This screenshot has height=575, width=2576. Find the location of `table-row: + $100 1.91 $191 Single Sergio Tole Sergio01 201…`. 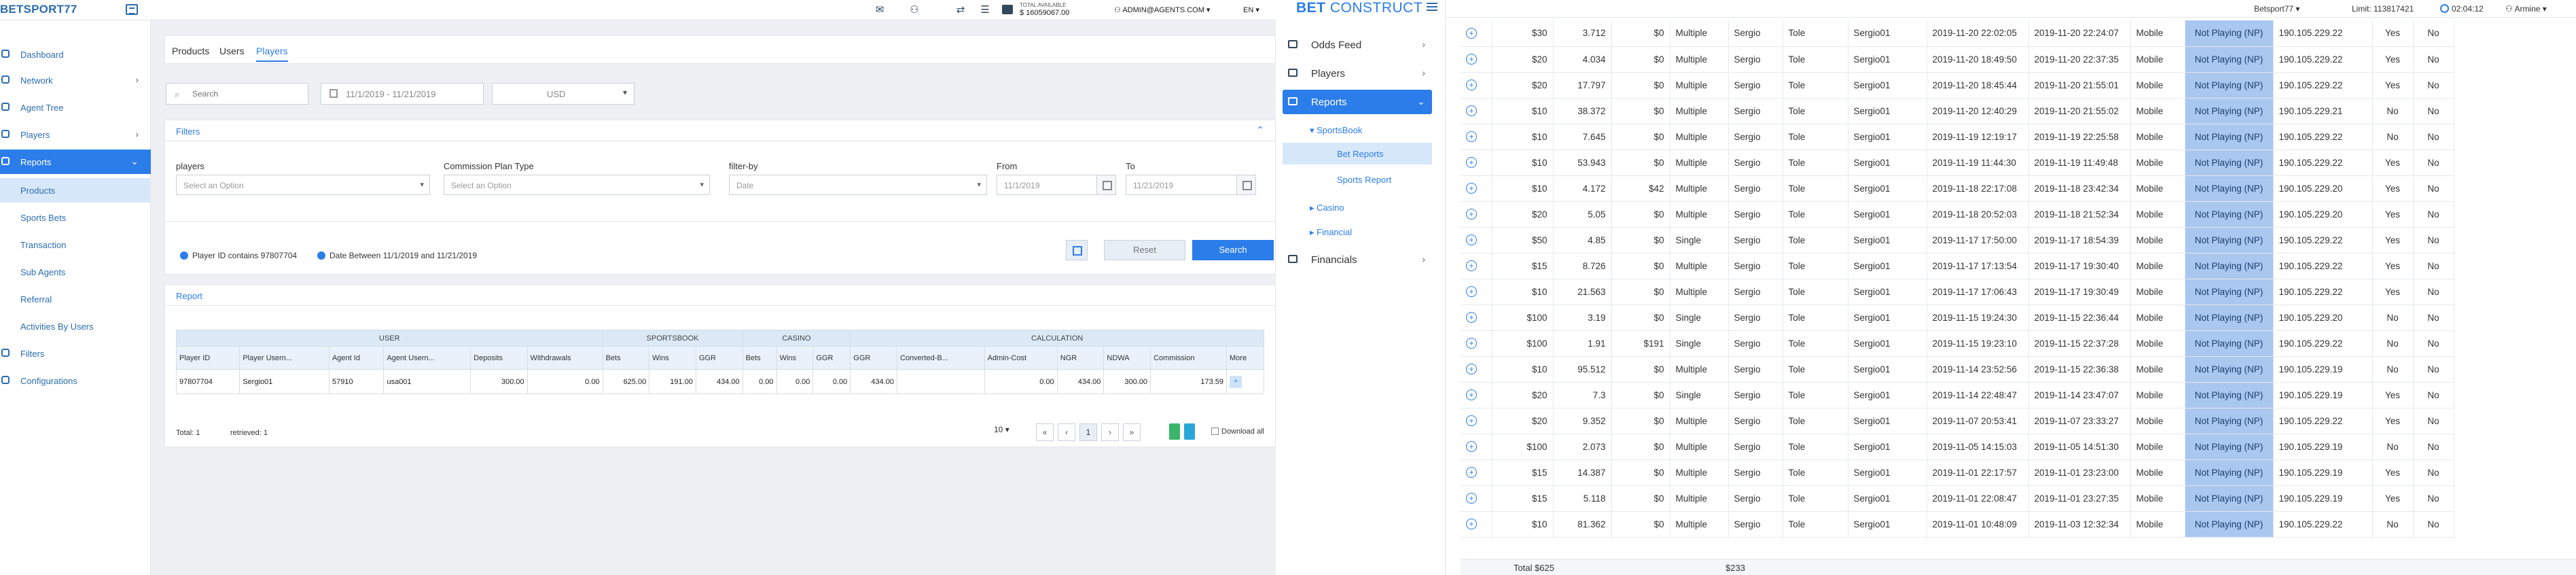

table-row: + $100 1.91 $191 Single Sergio Tole Sergio01 201… is located at coordinates (1958, 344).